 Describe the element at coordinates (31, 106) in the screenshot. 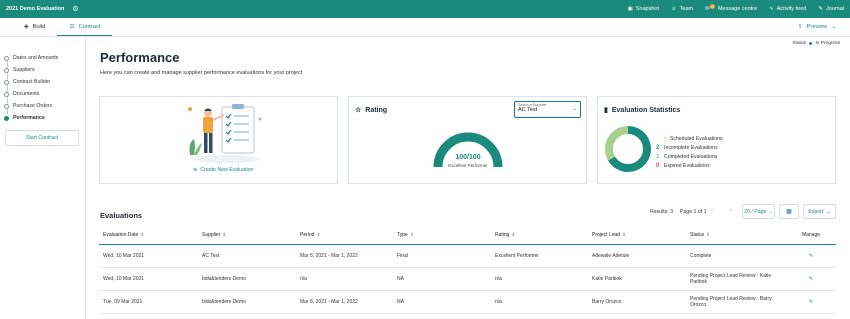

I see `step-purchase-orders: Purchase Orders` at that location.